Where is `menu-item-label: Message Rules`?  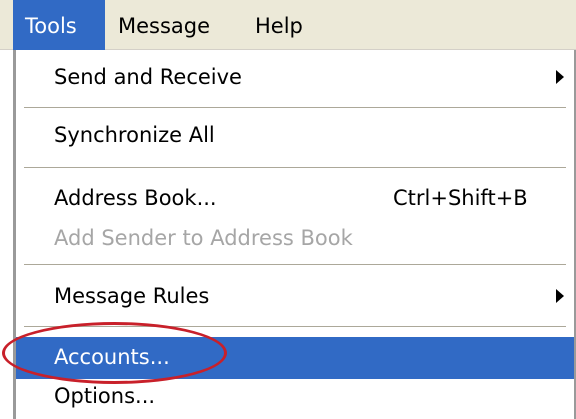 menu-item-label: Message Rules is located at coordinates (132, 296).